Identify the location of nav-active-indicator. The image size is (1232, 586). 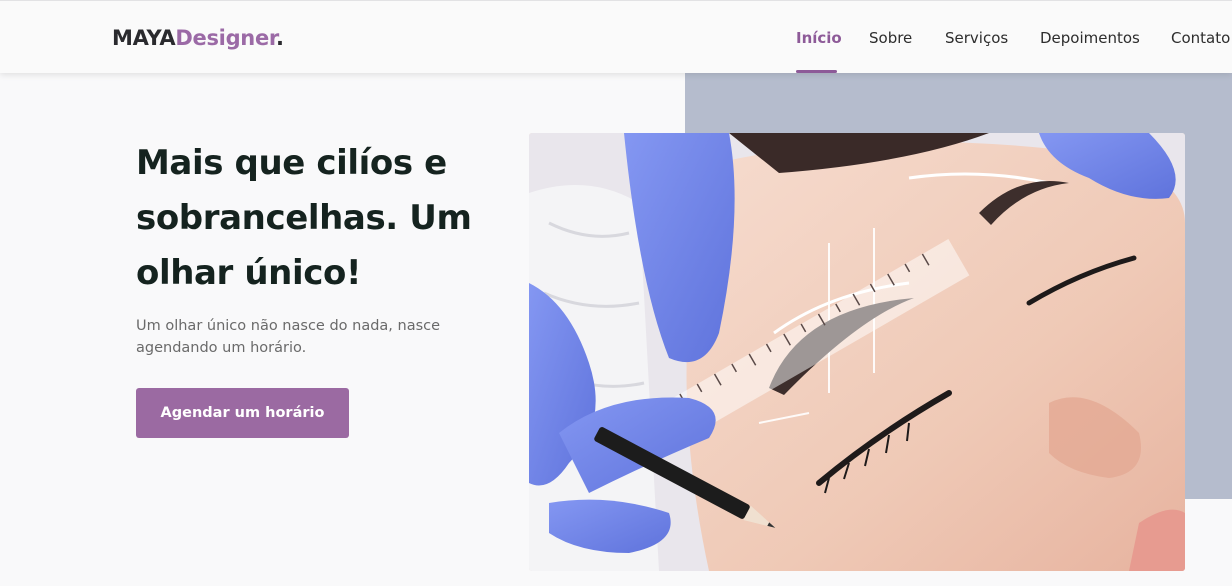
(816, 71).